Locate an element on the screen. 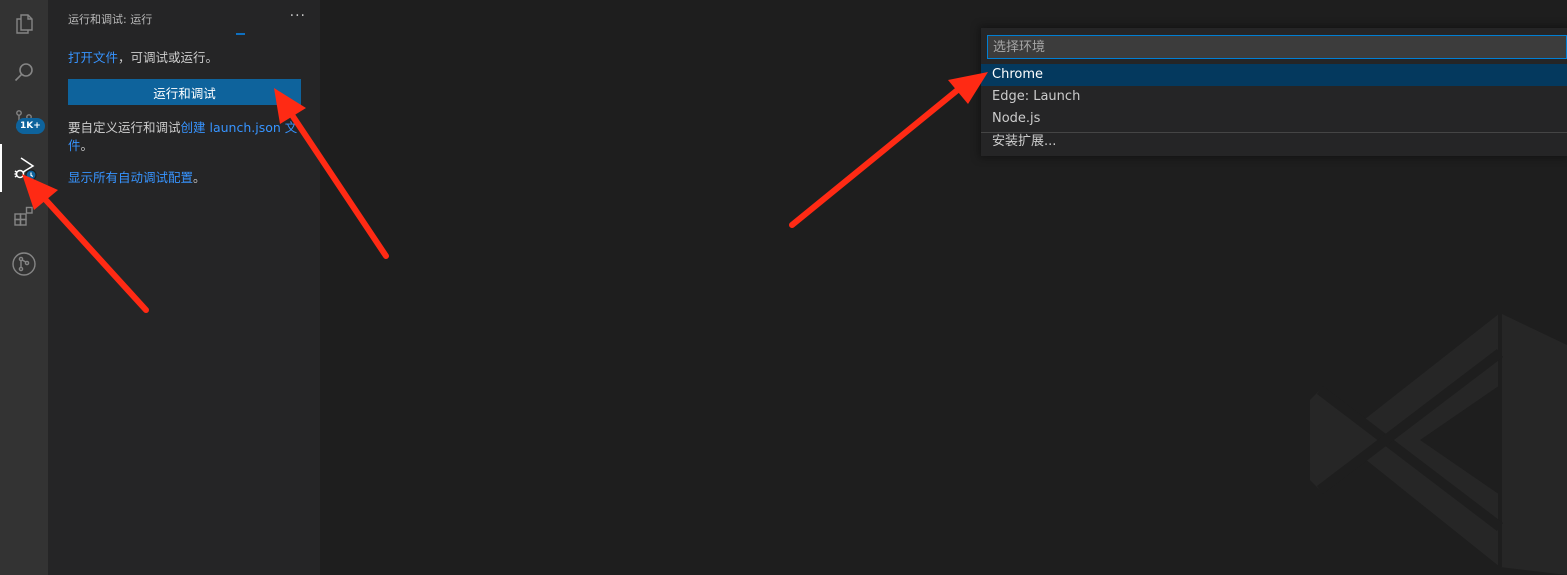  run-and-debug-button: 运行和调试 is located at coordinates (184, 92).